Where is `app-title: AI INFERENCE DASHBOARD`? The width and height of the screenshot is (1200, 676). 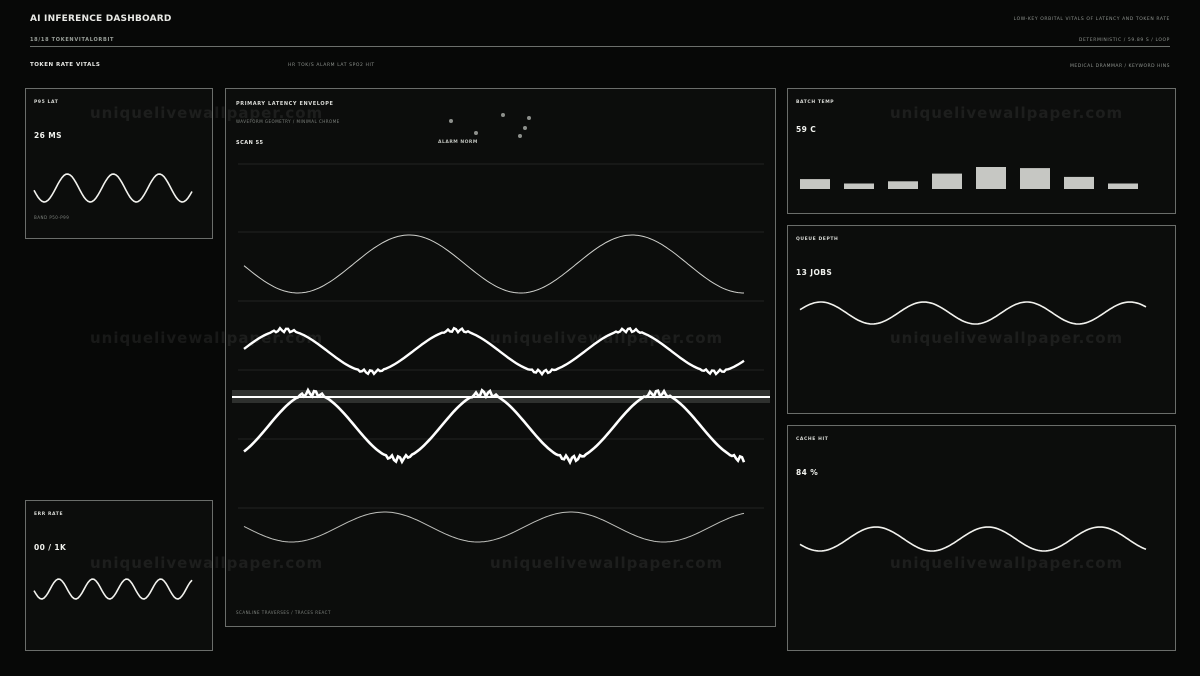 app-title: AI INFERENCE DASHBOARD is located at coordinates (101, 19).